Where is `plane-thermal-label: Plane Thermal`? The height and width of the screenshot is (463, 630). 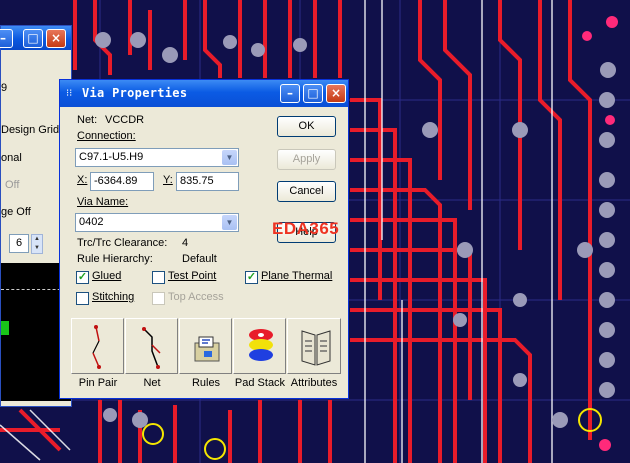 plane-thermal-label: Plane Thermal is located at coordinates (297, 276).